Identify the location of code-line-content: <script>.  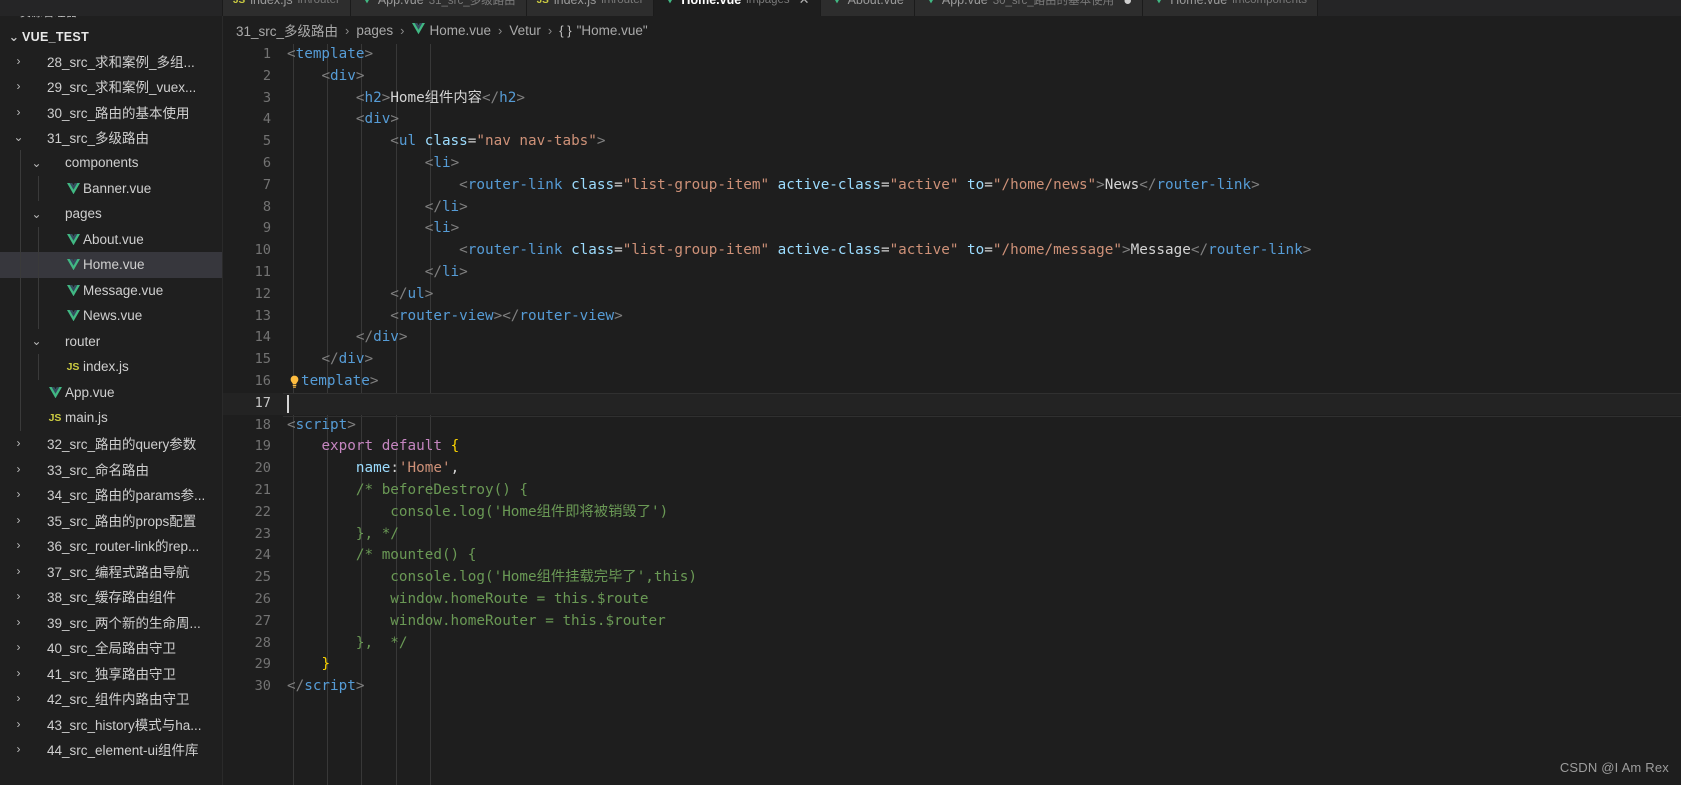
(320, 426).